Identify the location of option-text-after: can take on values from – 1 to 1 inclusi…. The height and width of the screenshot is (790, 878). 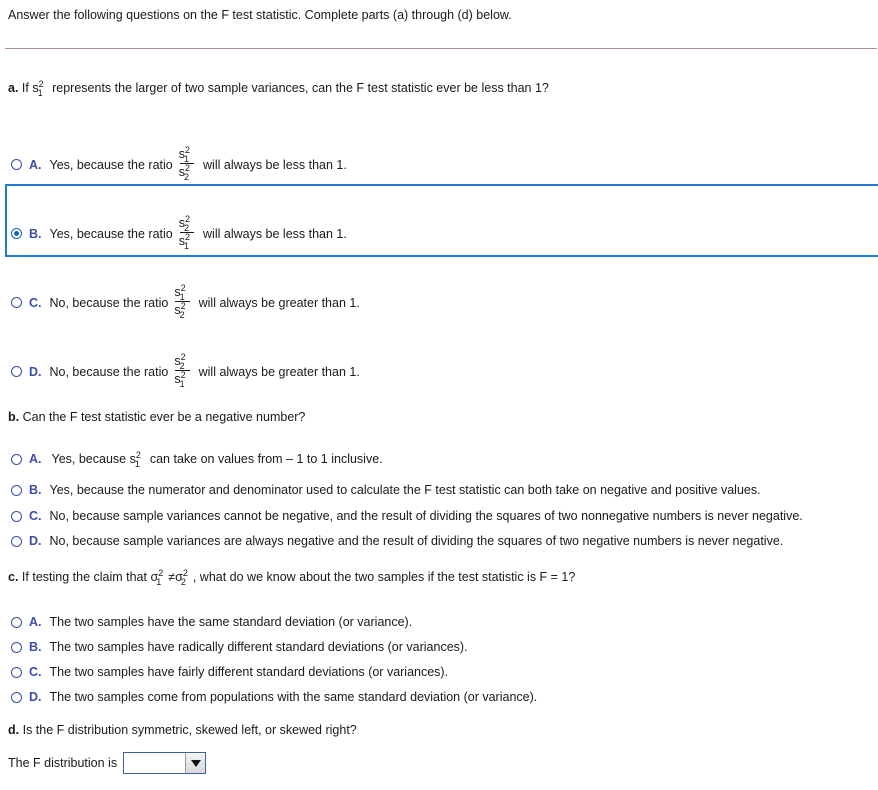
(266, 459).